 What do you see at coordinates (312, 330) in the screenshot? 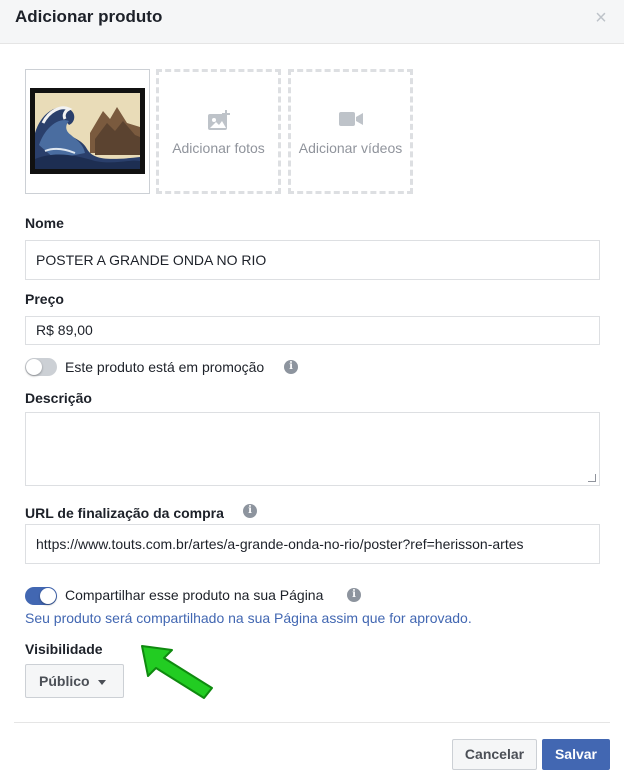
I see `price-input: R$ 89,00` at bounding box center [312, 330].